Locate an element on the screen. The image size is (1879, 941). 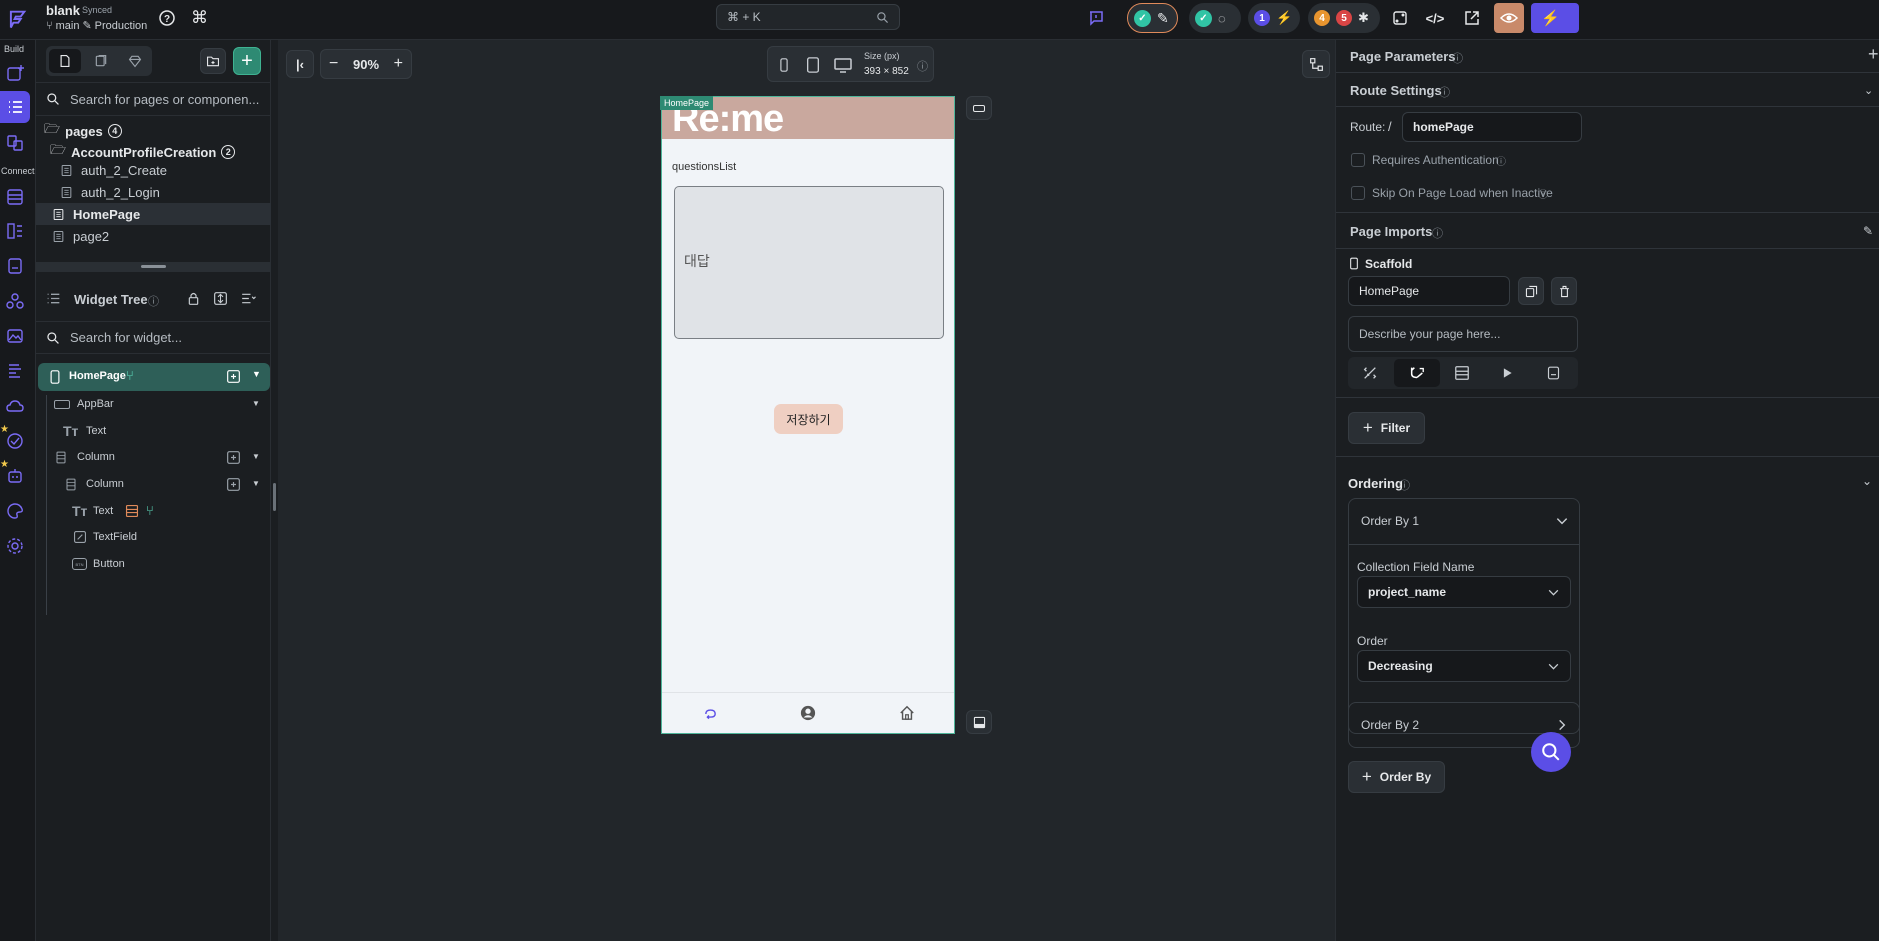
tree-node-textfield: TextField is located at coordinates (167, 540).